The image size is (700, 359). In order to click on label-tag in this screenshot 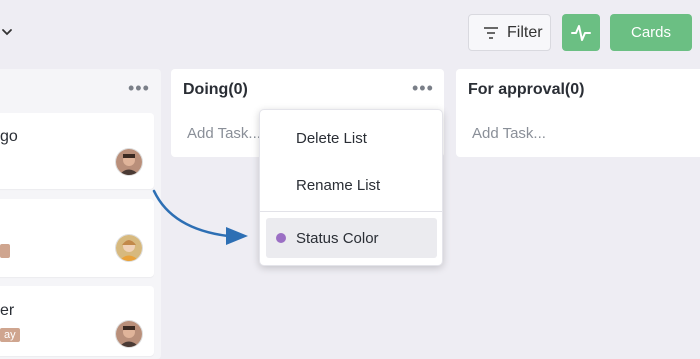, I will do `click(5, 251)`.